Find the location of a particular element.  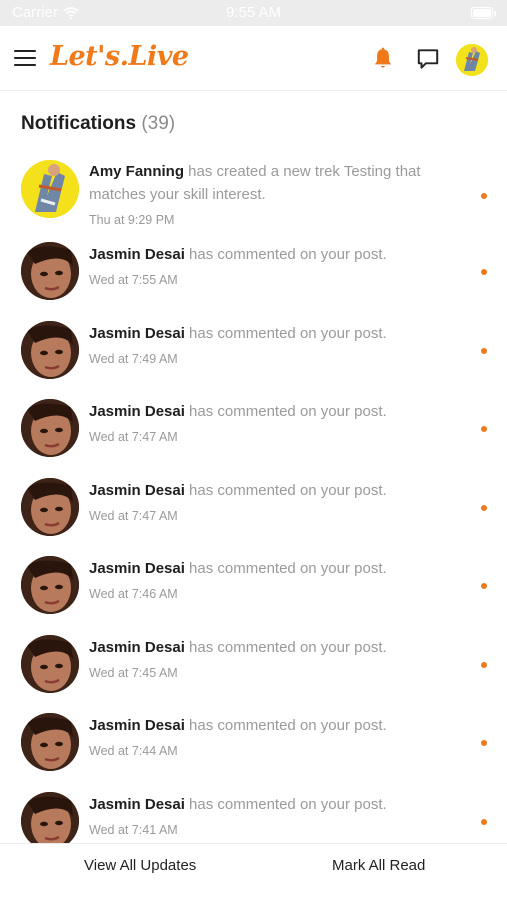

chat-bubble-icon is located at coordinates (428, 59).